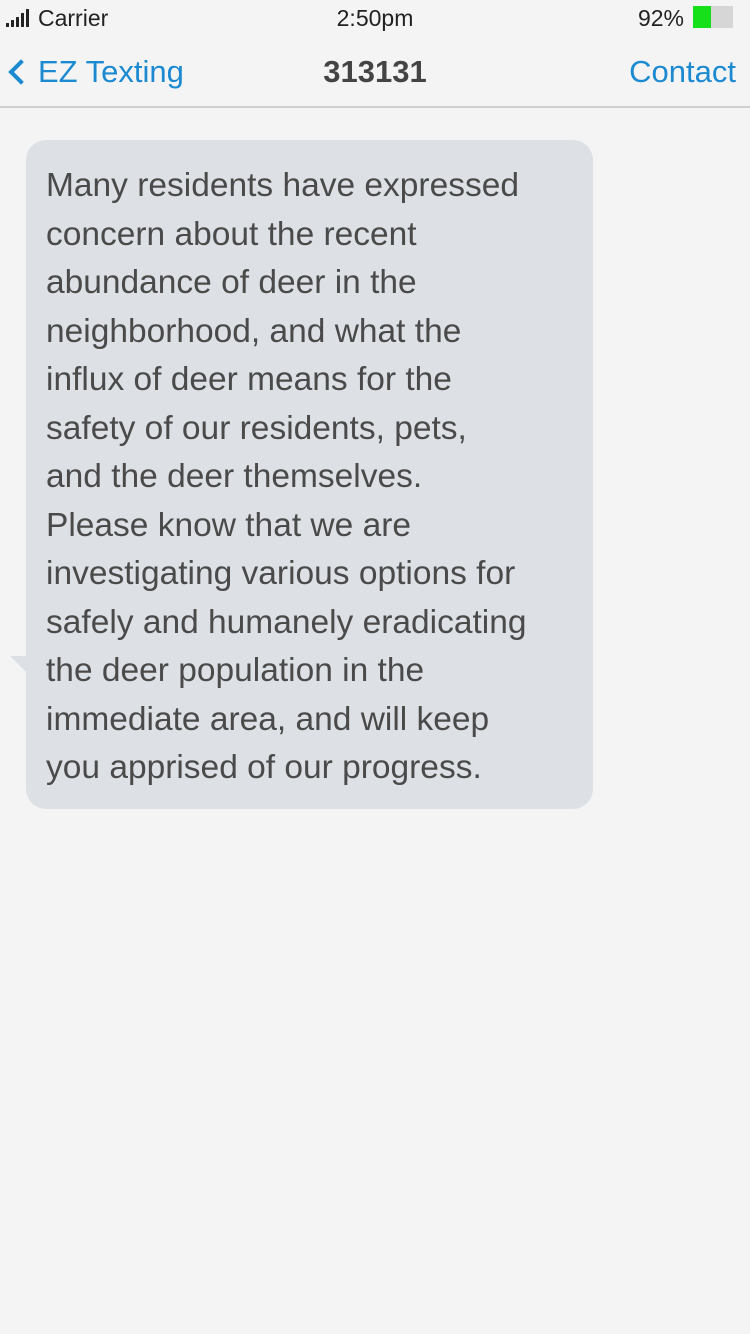 This screenshot has width=750, height=1334. What do you see at coordinates (660, 18) in the screenshot?
I see `battery-percent: 92%` at bounding box center [660, 18].